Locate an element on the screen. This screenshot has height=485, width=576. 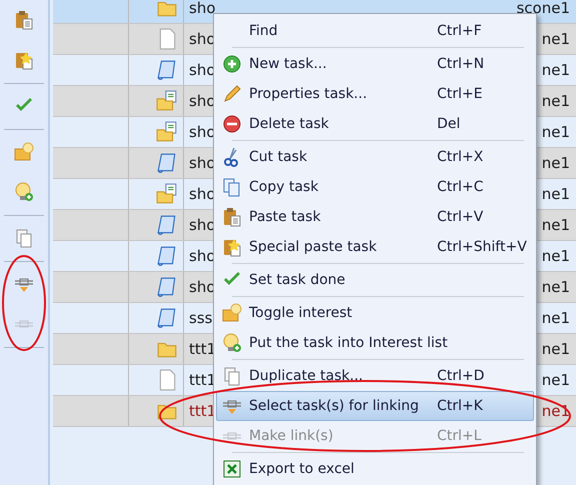
menu-item: New task... Ctrl+N is located at coordinates (375, 64).